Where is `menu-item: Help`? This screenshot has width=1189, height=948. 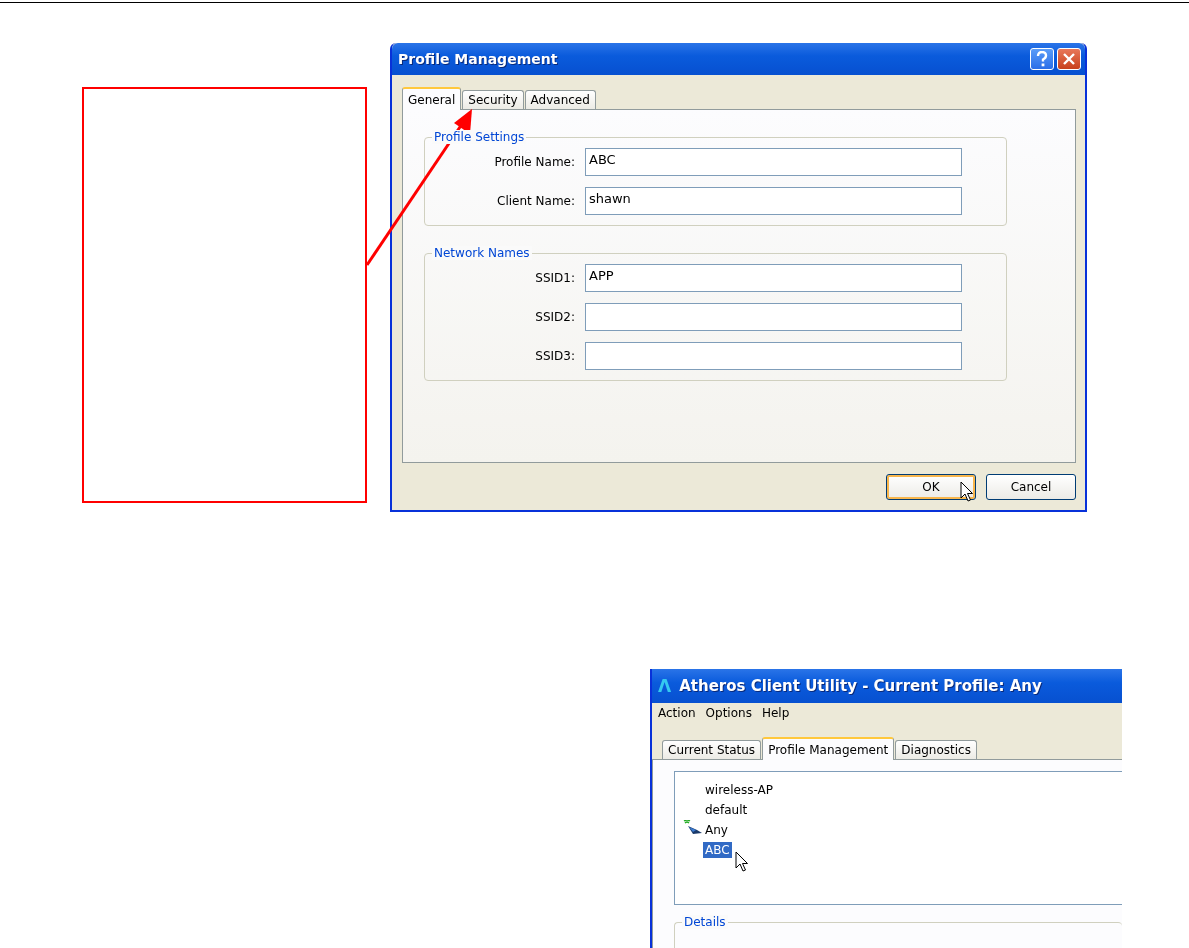
menu-item: Help is located at coordinates (775, 714).